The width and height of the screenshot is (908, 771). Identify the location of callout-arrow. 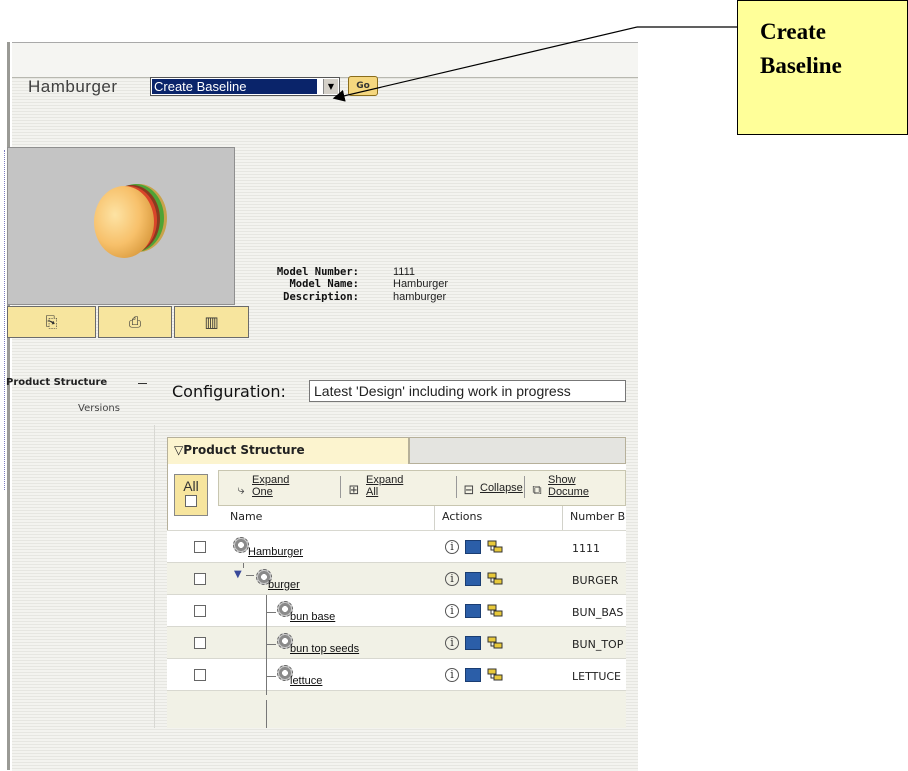
(534, 64).